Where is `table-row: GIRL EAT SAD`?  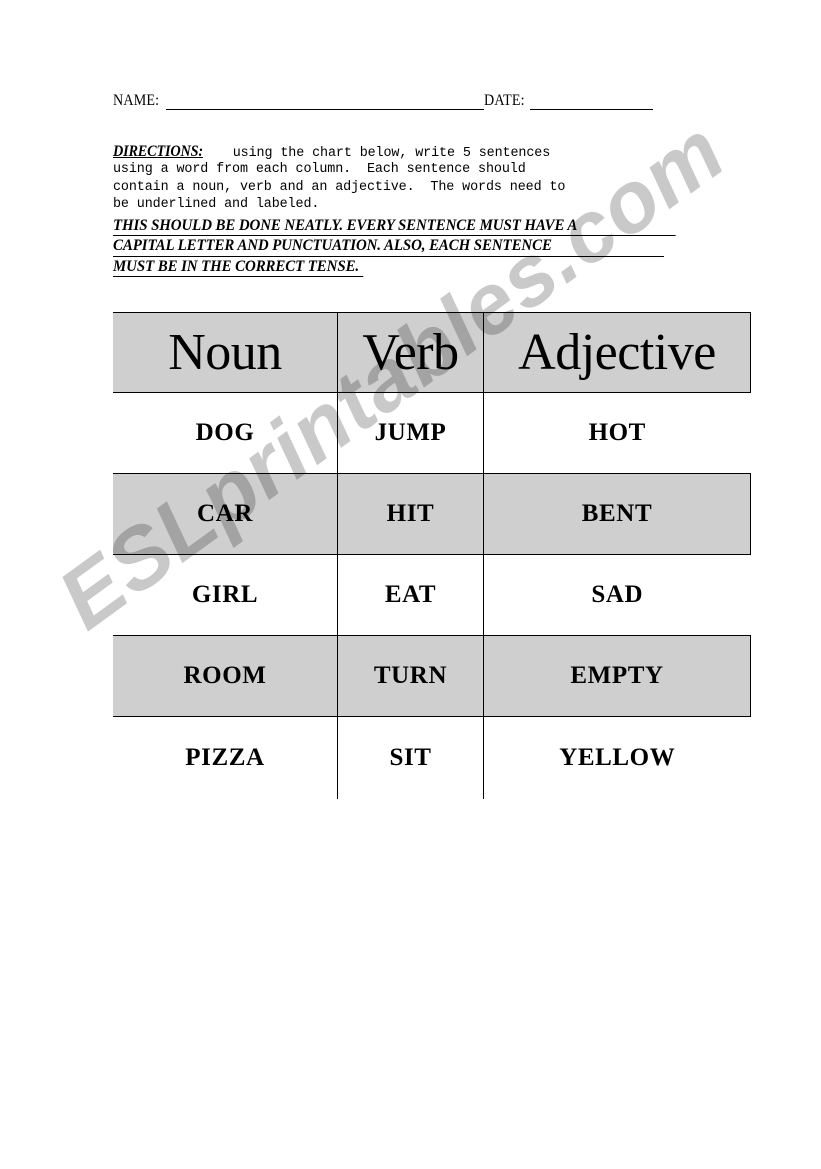
table-row: GIRL EAT SAD is located at coordinates (432, 595).